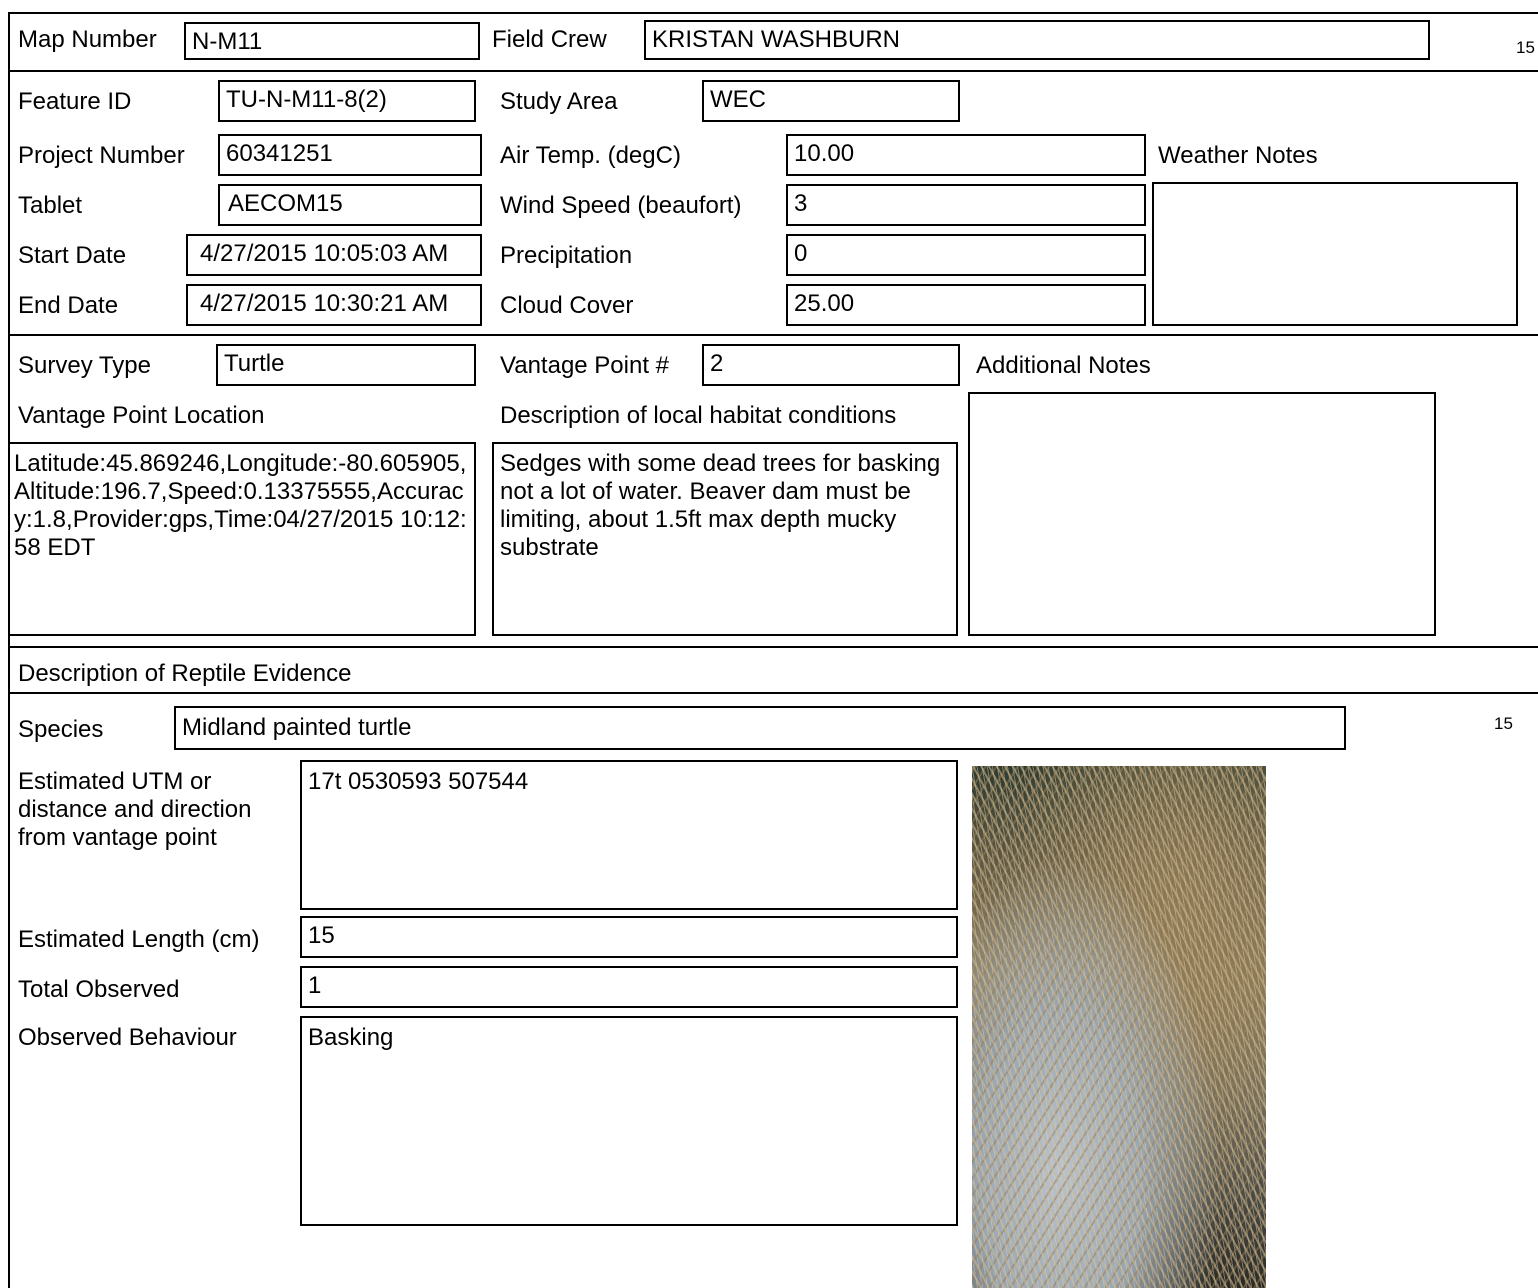  What do you see at coordinates (801, 203) in the screenshot?
I see `wind-speed-value: 3` at bounding box center [801, 203].